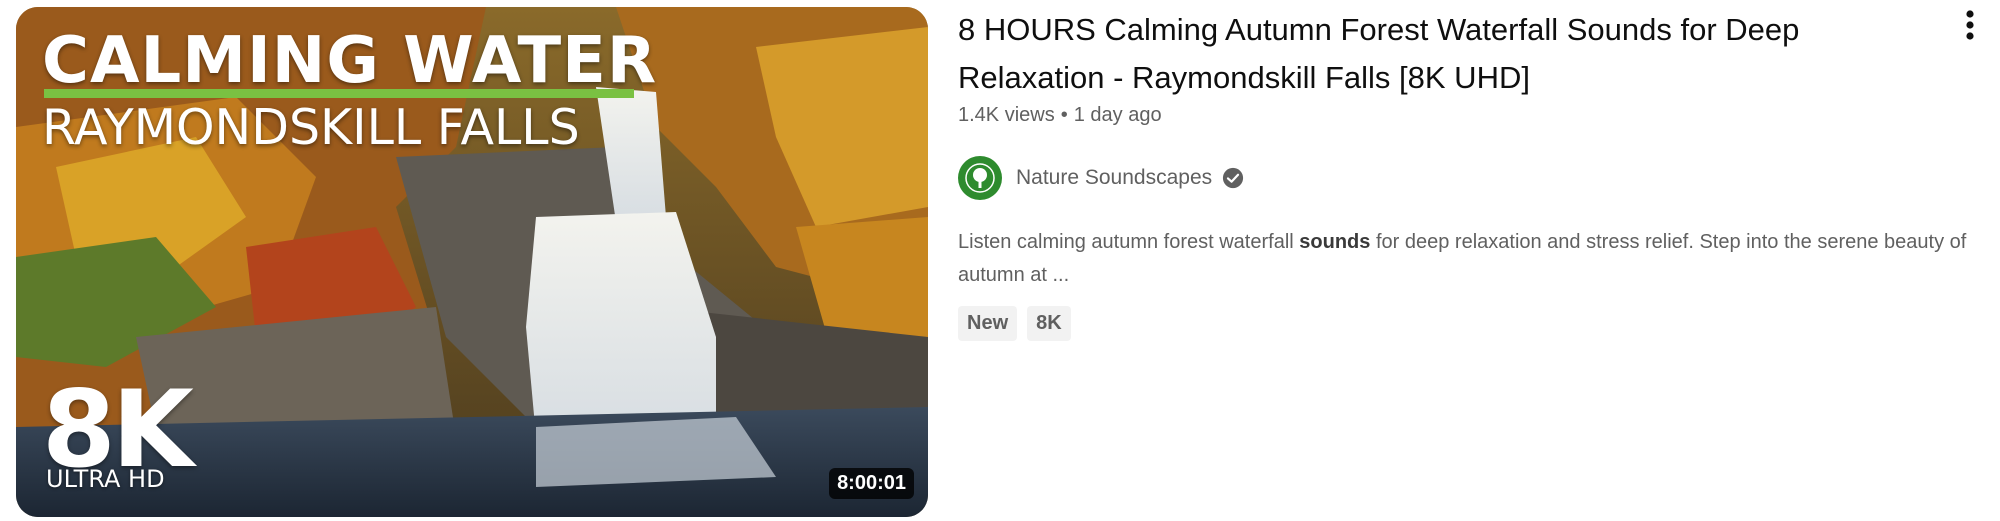  What do you see at coordinates (871, 483) in the screenshot?
I see `duration-badge: 8:00:01` at bounding box center [871, 483].